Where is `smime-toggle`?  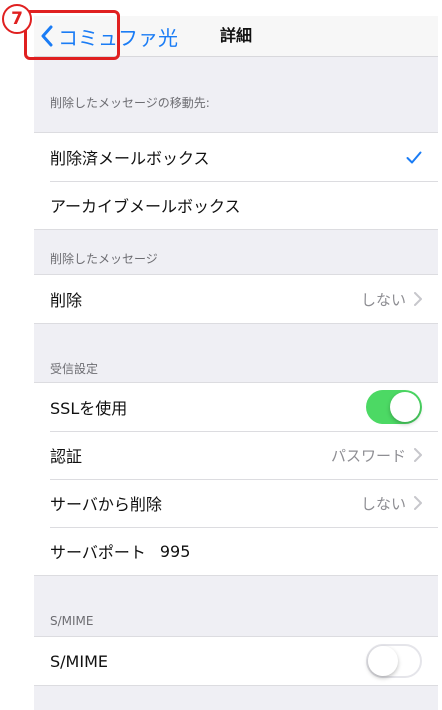
smime-toggle is located at coordinates (394, 661).